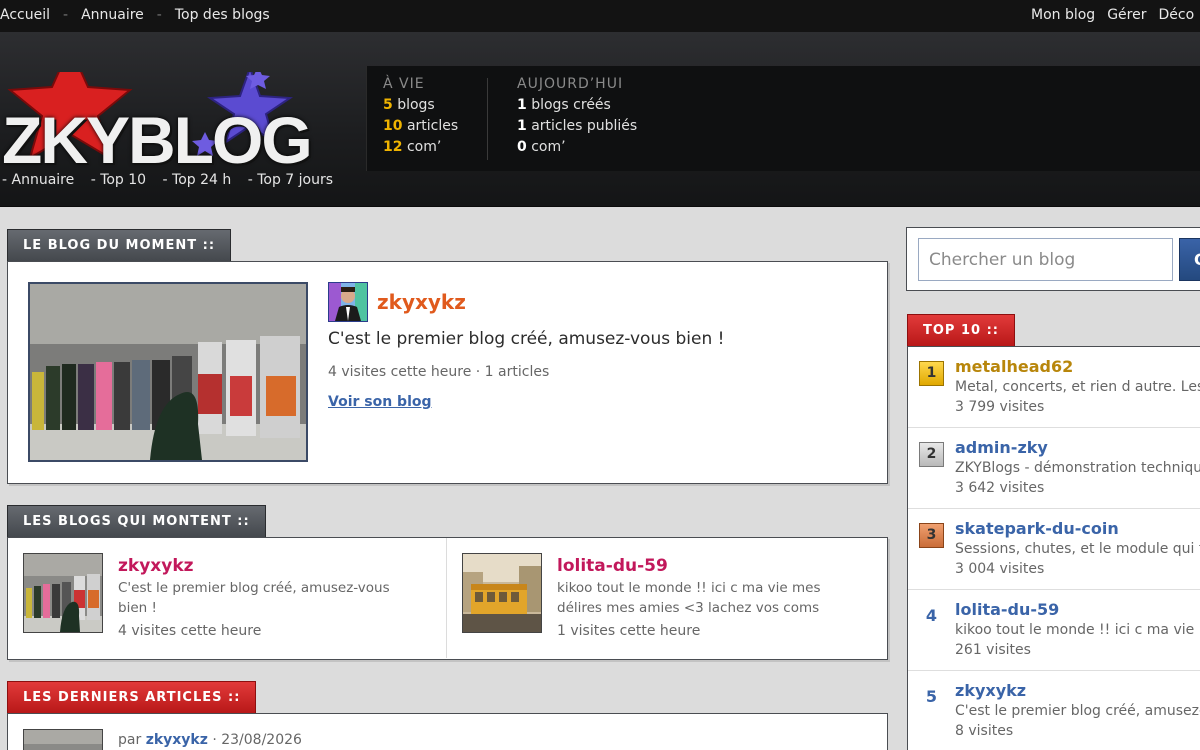 This screenshot has height=750, width=1200. Describe the element at coordinates (1063, 15) in the screenshot. I see `nav-link-mon-blog: Mon blog` at that location.